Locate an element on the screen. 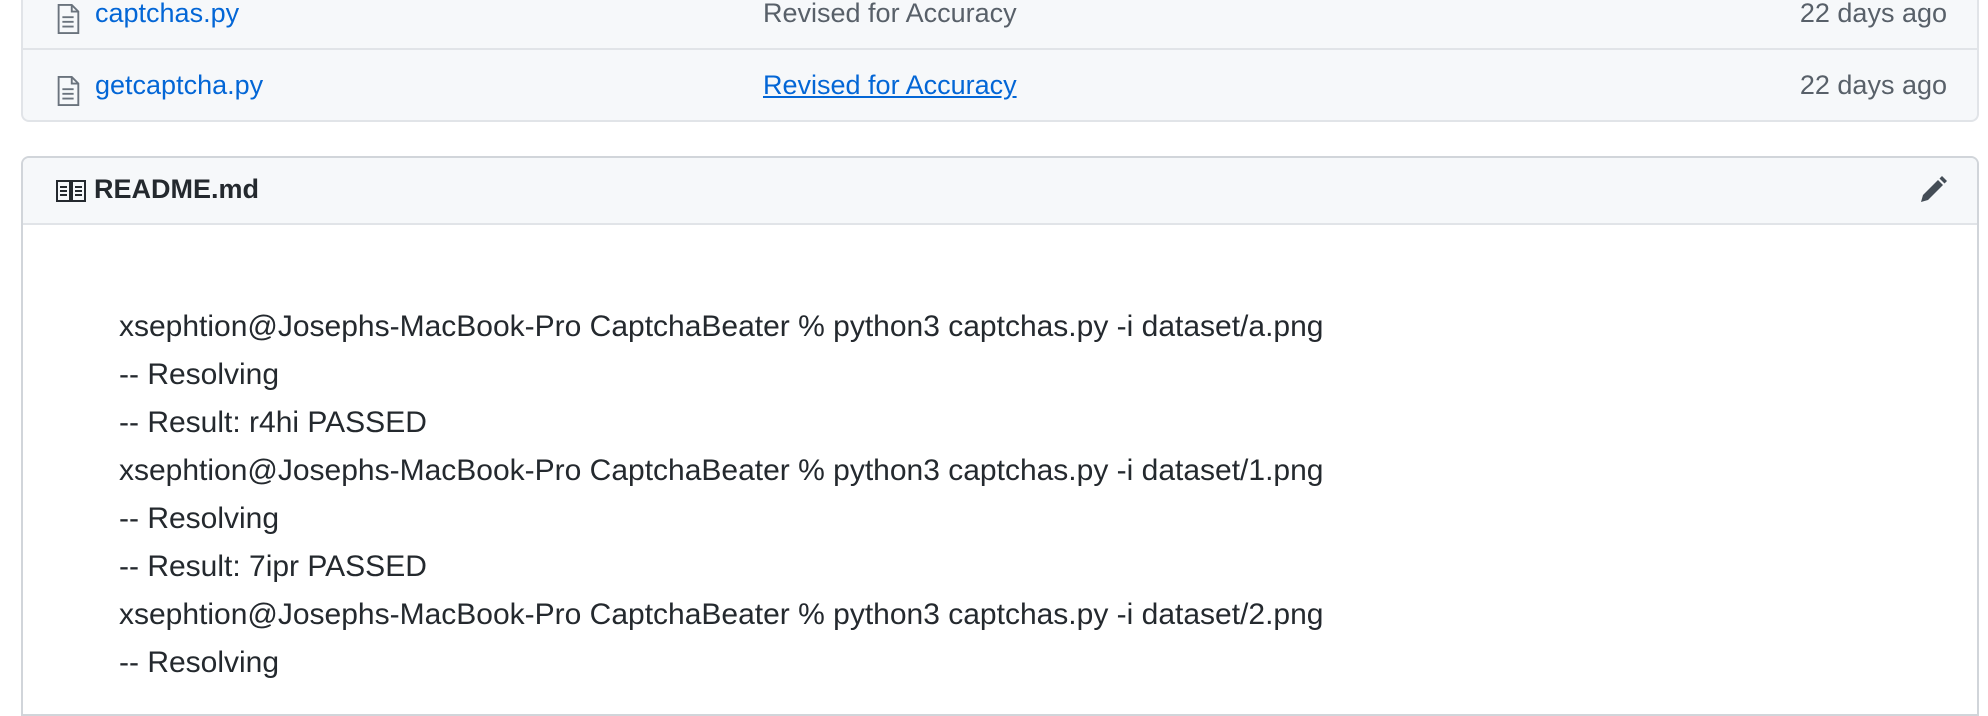  readme-header: README.md is located at coordinates (1000, 191).